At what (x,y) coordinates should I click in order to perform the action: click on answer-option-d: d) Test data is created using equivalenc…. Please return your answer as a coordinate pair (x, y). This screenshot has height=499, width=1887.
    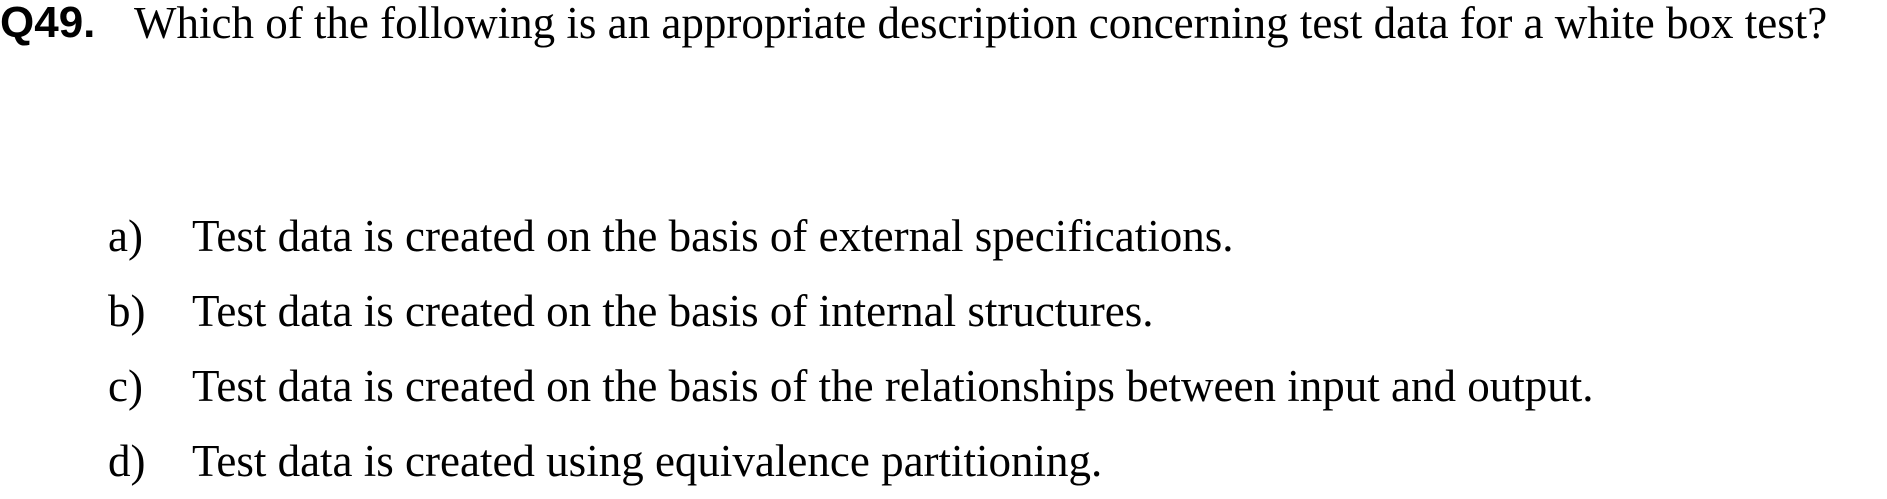
    Looking at the image, I should click on (850, 461).